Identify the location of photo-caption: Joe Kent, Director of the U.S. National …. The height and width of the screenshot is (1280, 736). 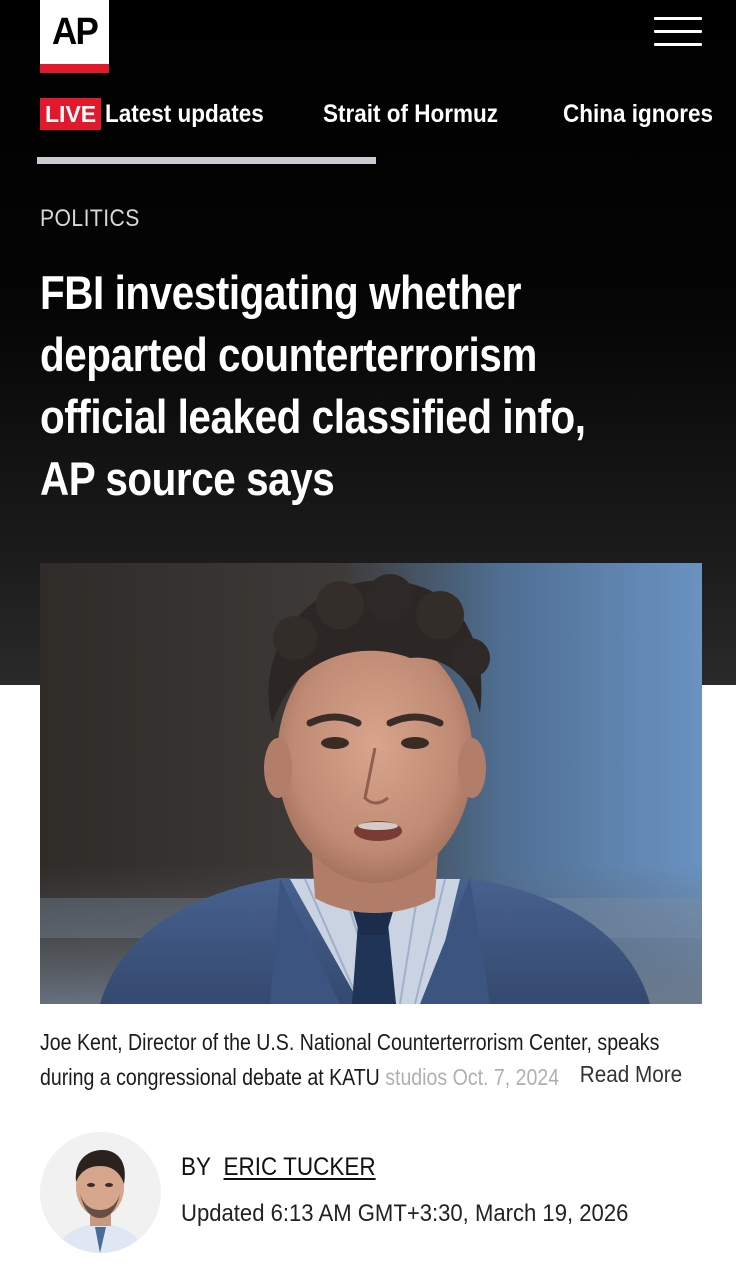
(354, 1060).